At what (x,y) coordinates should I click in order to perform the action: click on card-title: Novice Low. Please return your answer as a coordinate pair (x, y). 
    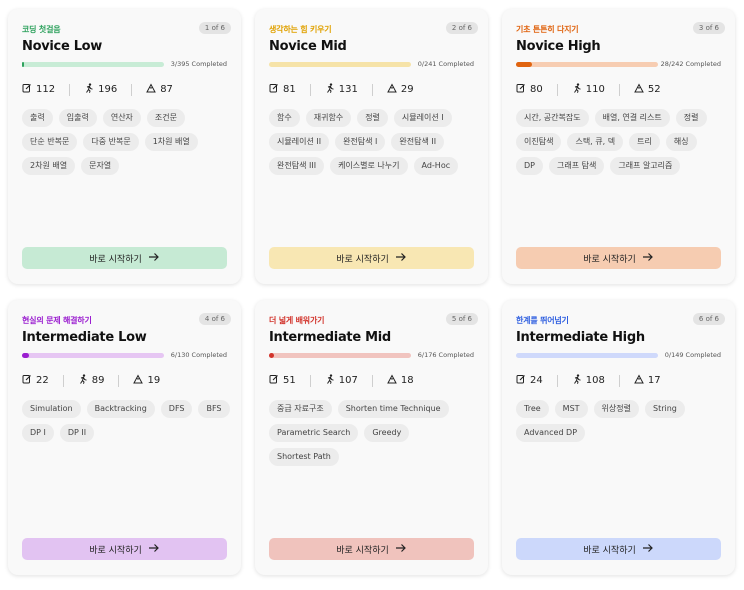
    Looking at the image, I should click on (62, 46).